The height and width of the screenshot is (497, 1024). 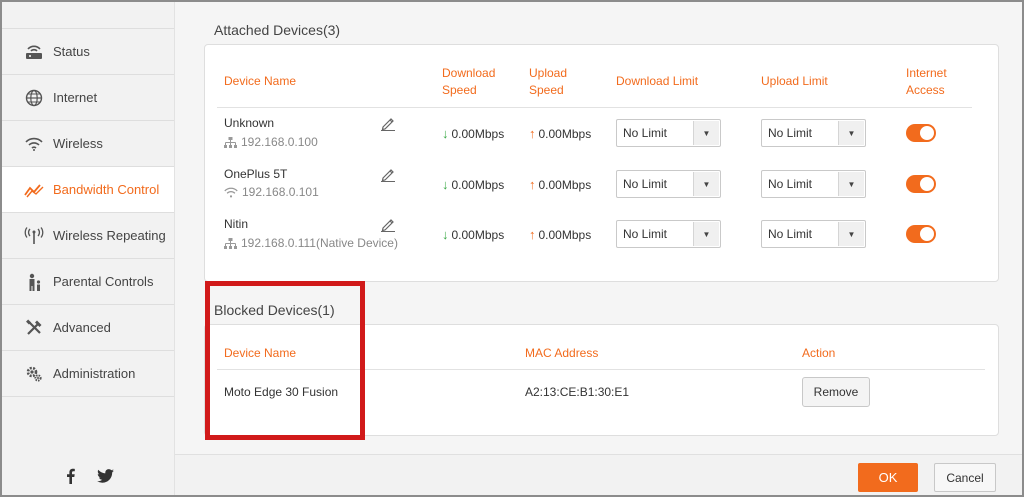 What do you see at coordinates (469, 73) in the screenshot?
I see `header-text: Download` at bounding box center [469, 73].